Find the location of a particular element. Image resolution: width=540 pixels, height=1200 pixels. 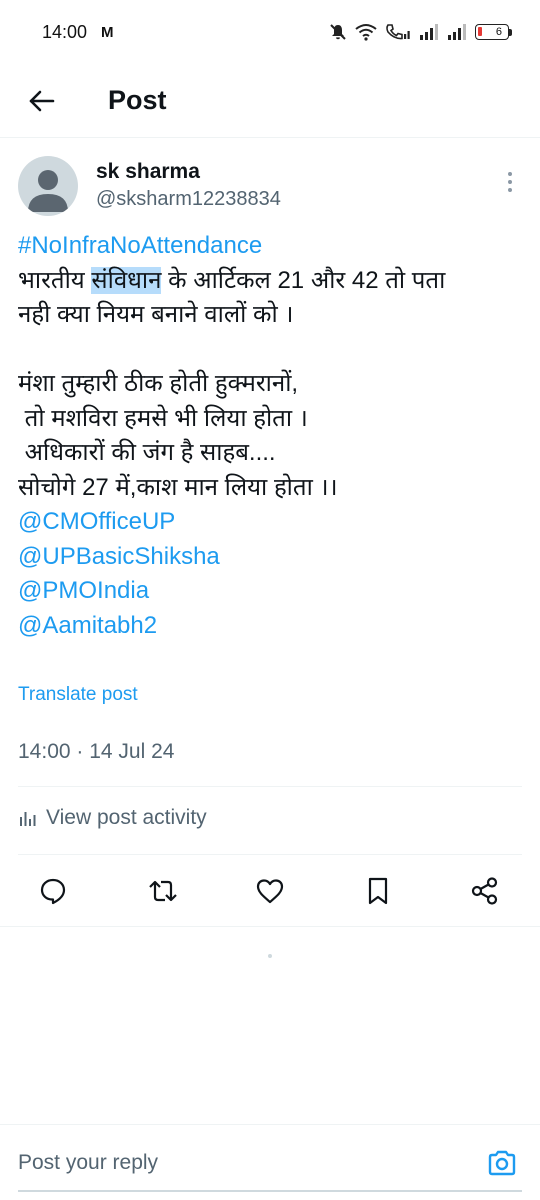

share-icon is located at coordinates (484, 891).